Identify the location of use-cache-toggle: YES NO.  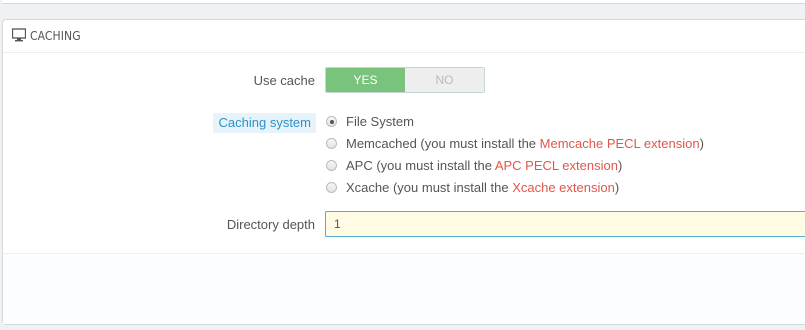
(405, 80).